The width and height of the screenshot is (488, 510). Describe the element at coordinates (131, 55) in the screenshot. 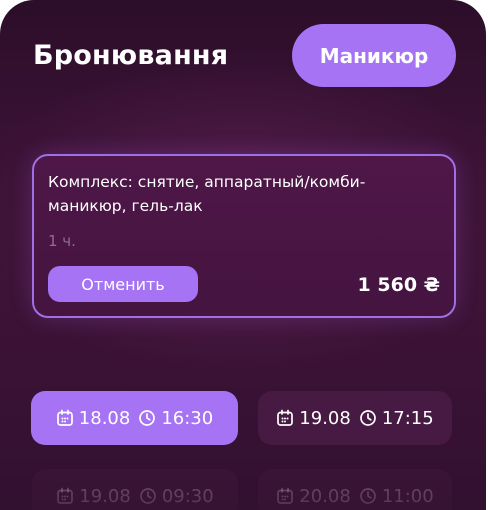

I see `page-title: Бронювання` at that location.